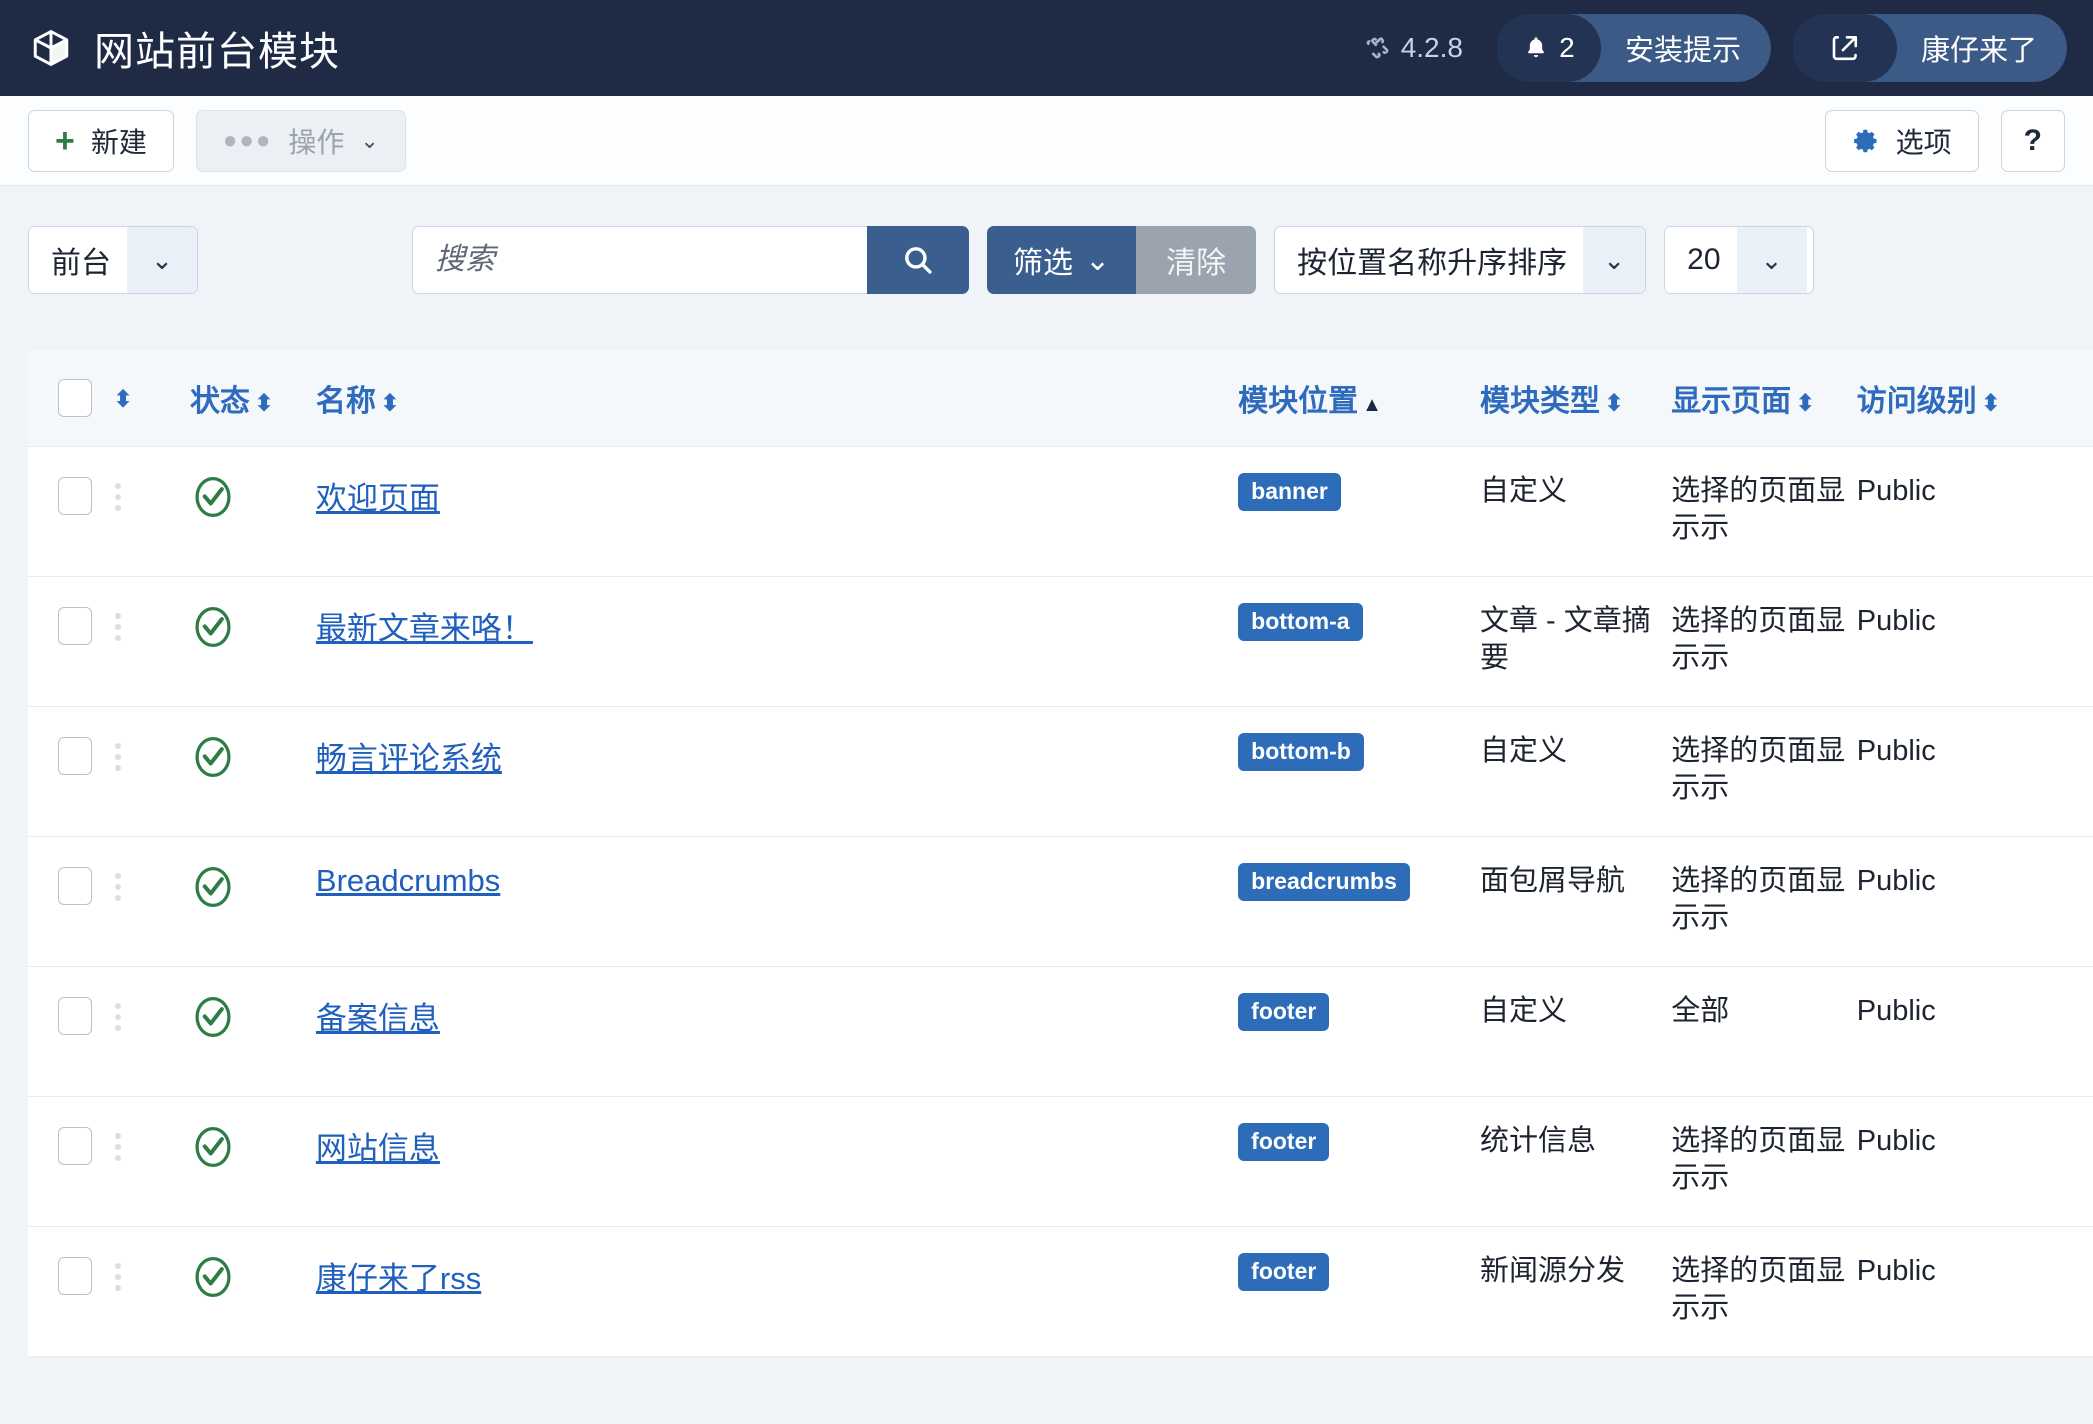  I want to click on search-button, so click(918, 260).